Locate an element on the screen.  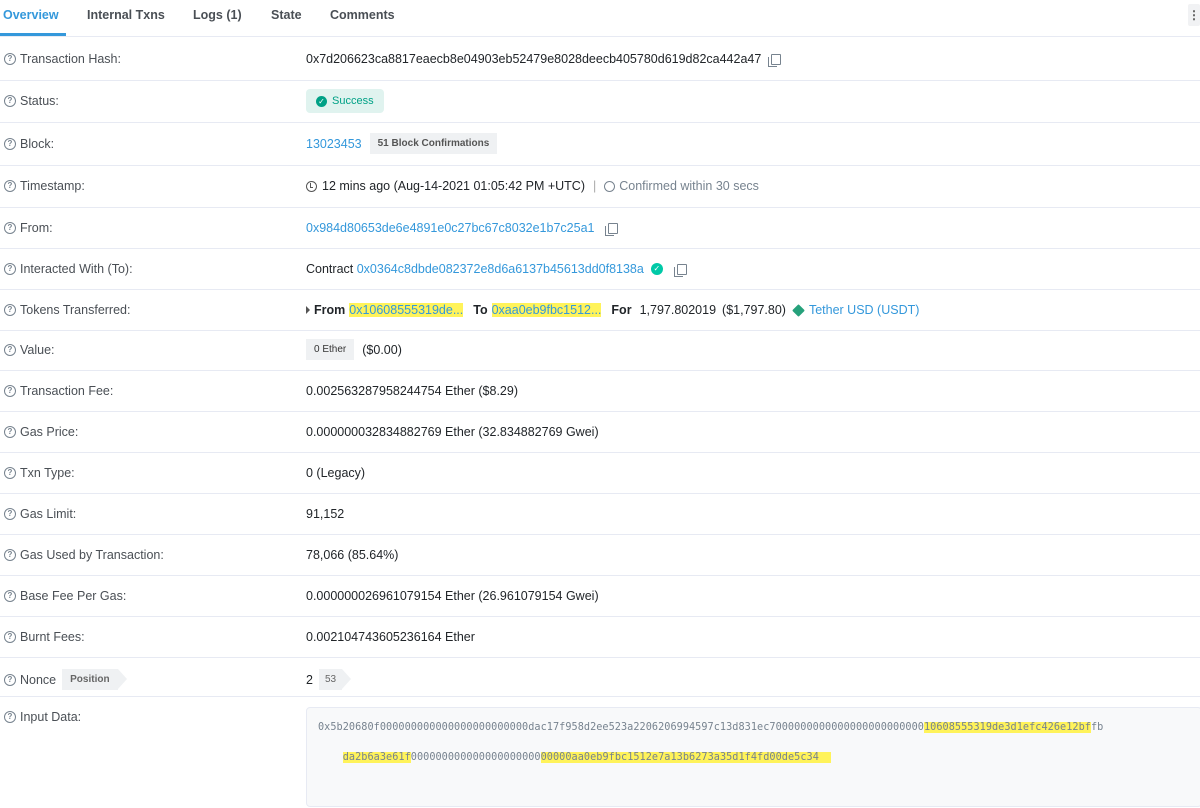
label-input-data: Input Data: is located at coordinates (51, 717).